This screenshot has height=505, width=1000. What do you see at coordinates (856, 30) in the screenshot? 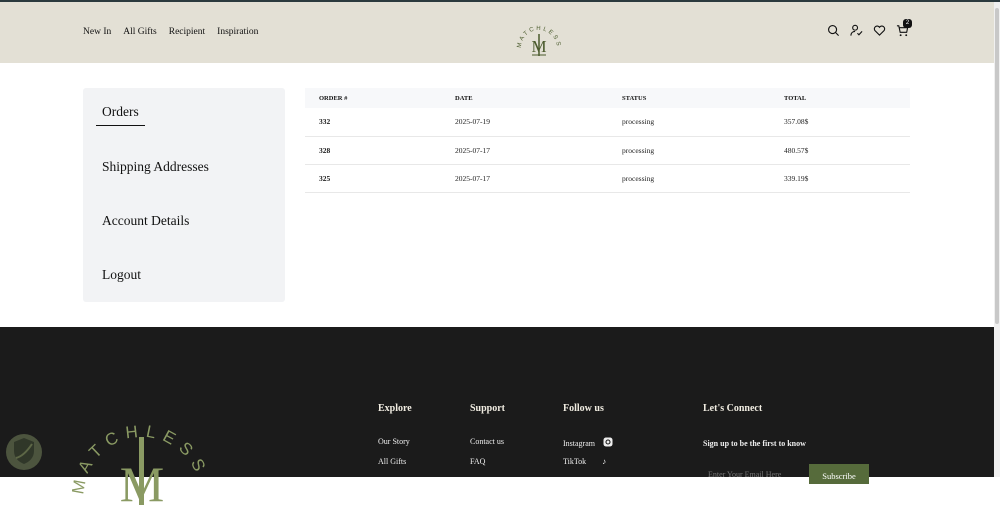
I see `account-icon` at bounding box center [856, 30].